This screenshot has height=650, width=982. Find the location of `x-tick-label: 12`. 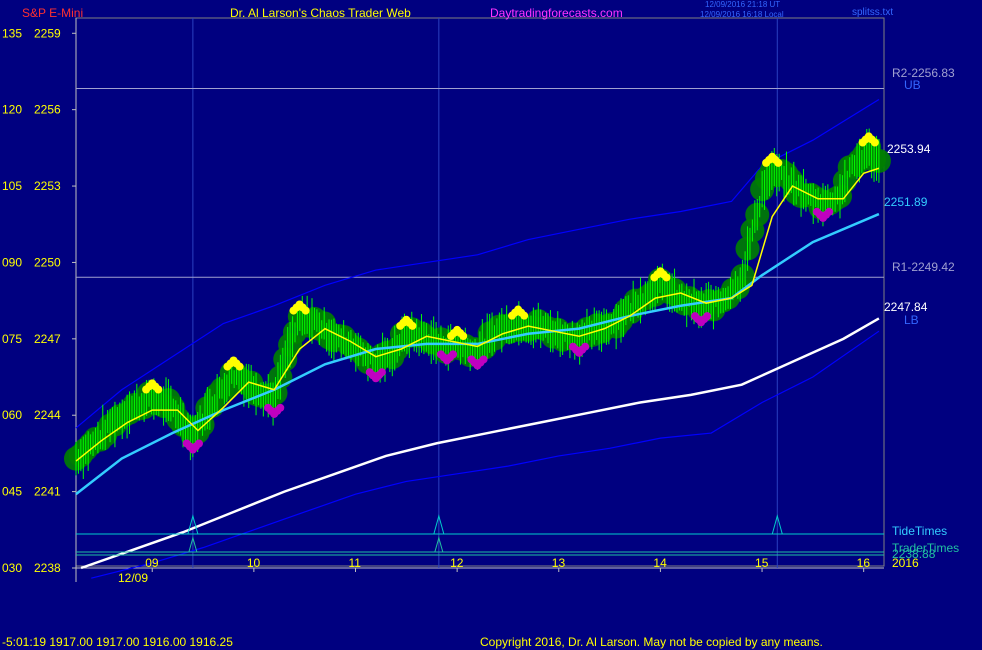

x-tick-label: 12 is located at coordinates (457, 563).